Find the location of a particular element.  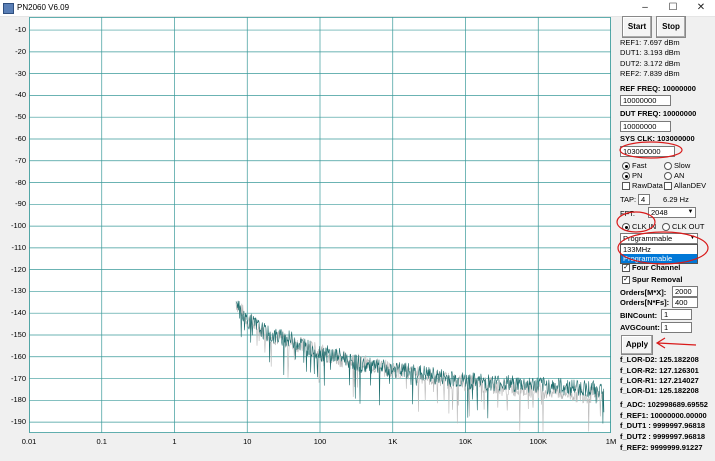

fft-select-value: 2048 is located at coordinates (659, 212).